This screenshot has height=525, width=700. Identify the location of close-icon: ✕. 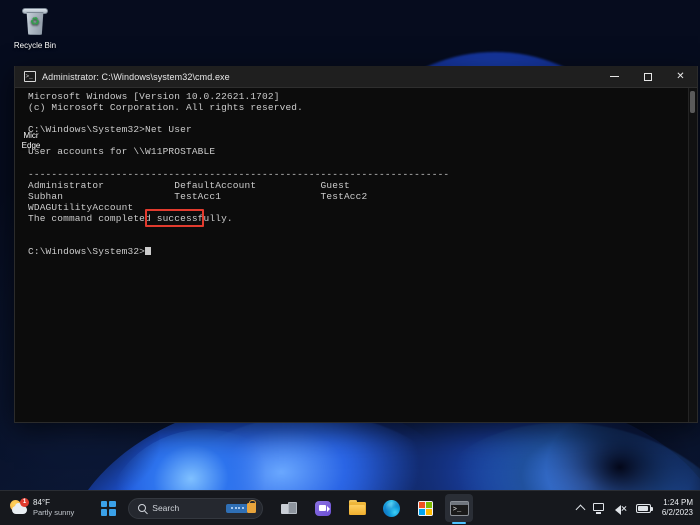
(680, 76).